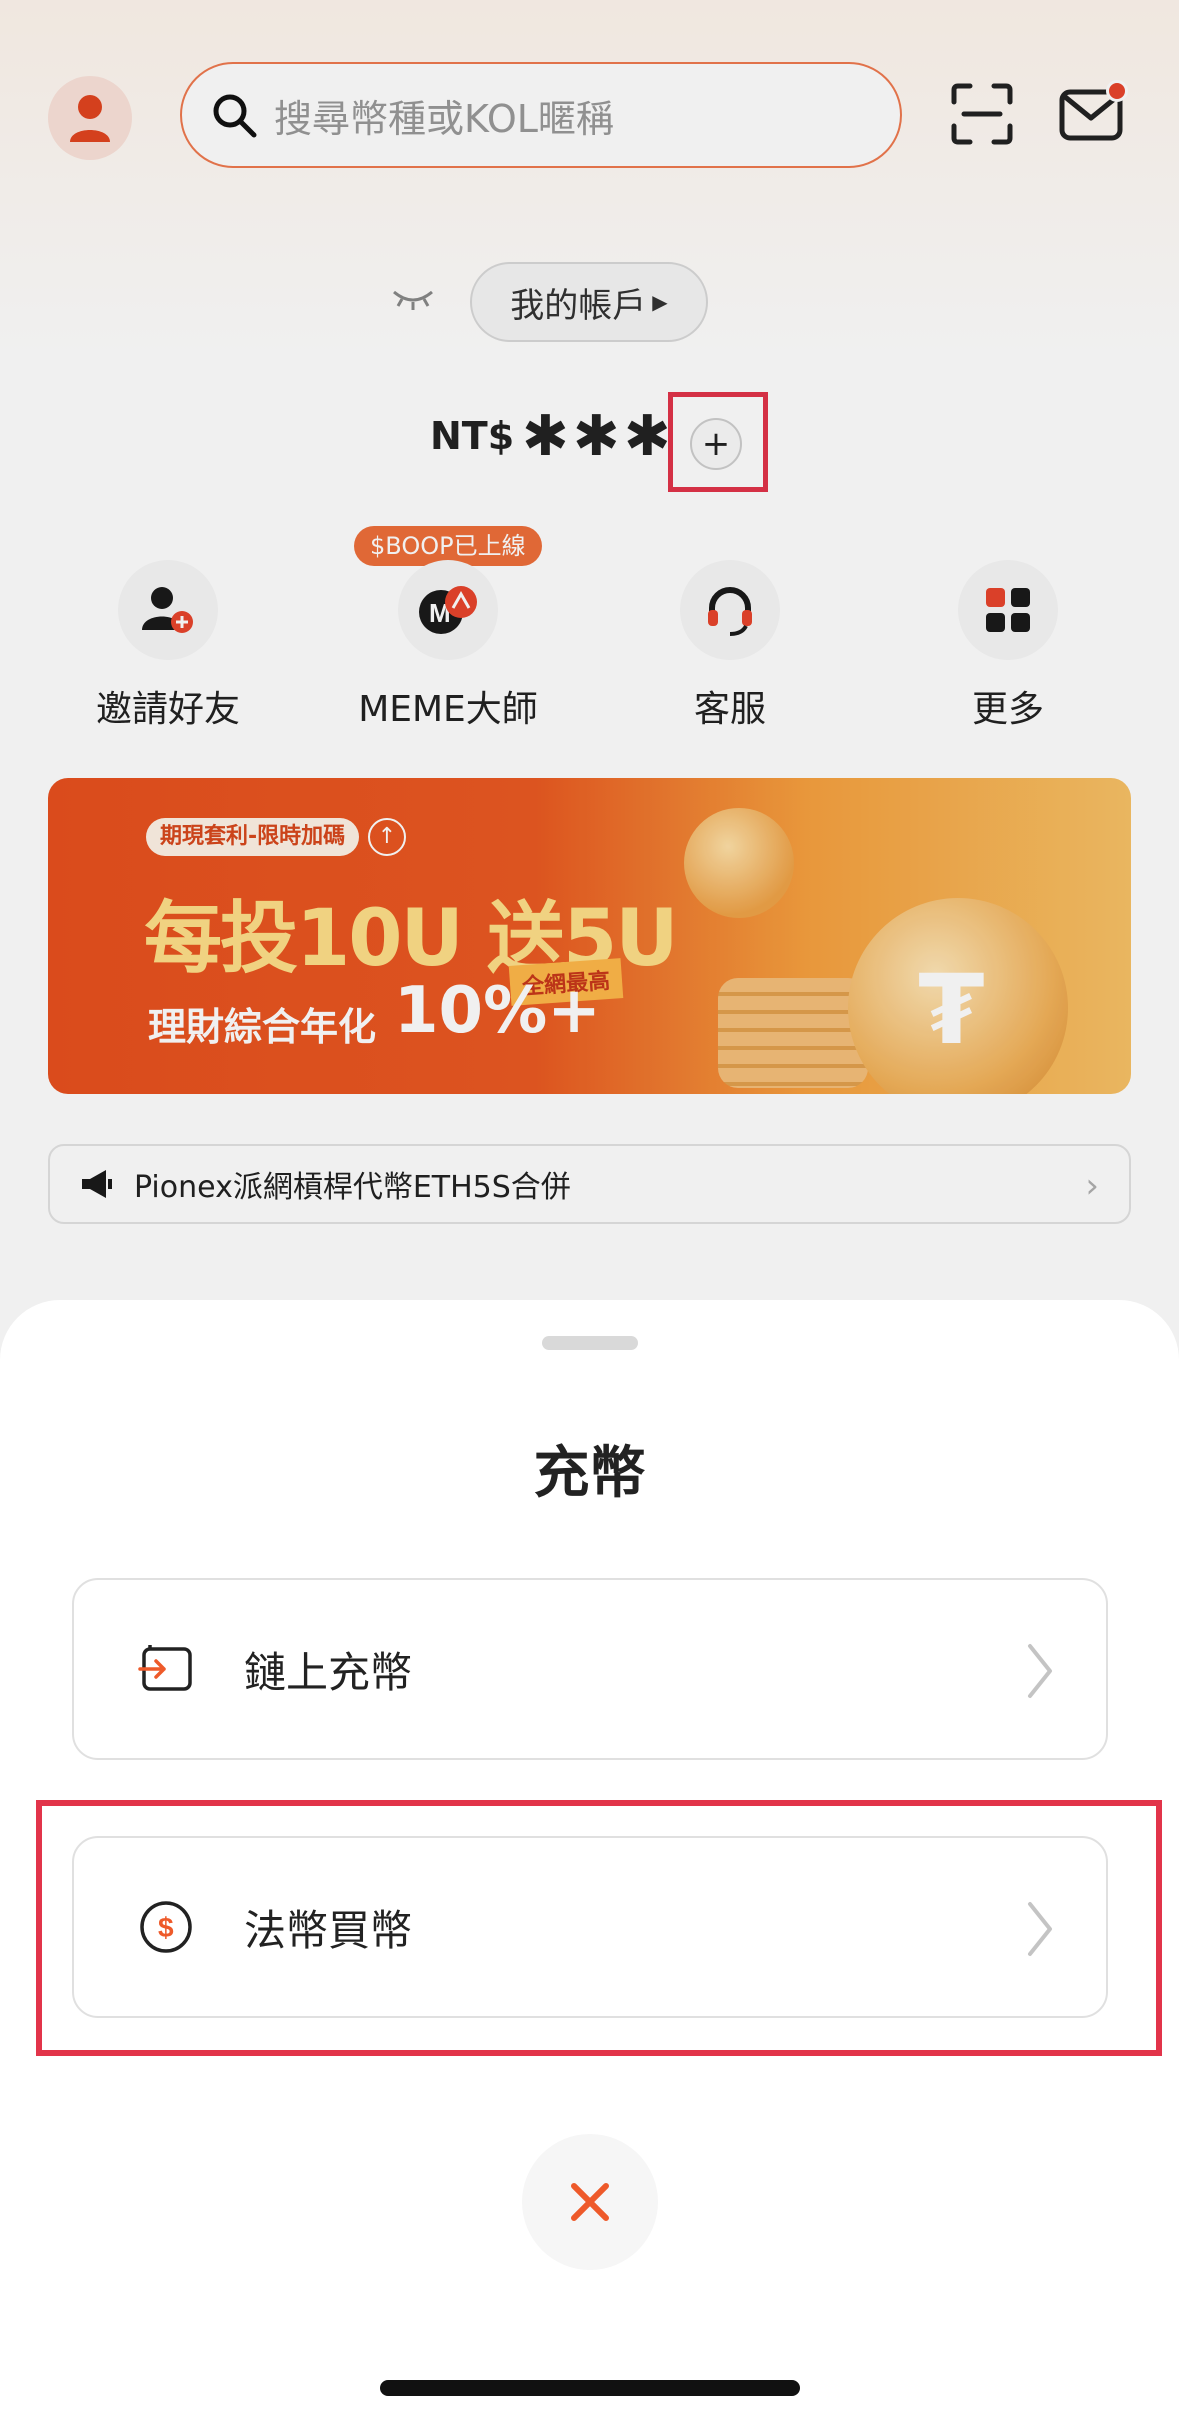  Describe the element at coordinates (1040, 1671) in the screenshot. I see `chevron-right-icon` at that location.